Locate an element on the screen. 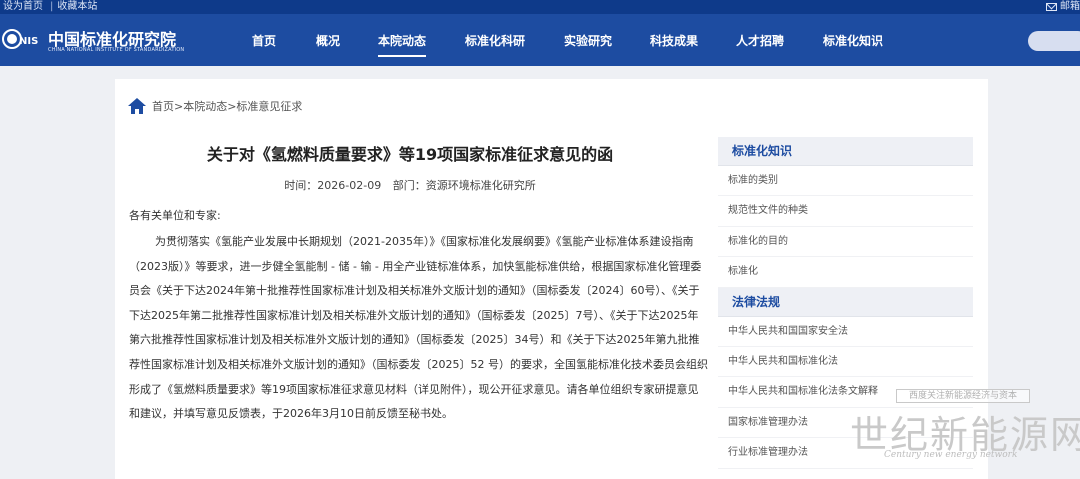  nav-item-overview: 概况 is located at coordinates (328, 40).